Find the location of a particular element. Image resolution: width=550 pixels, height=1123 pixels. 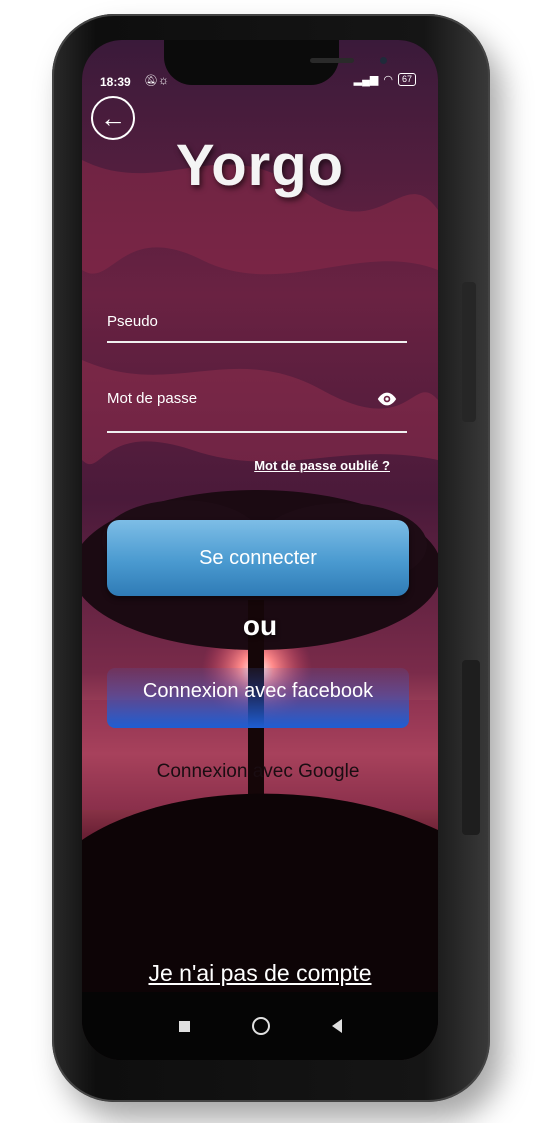

username-underline is located at coordinates (257, 342).